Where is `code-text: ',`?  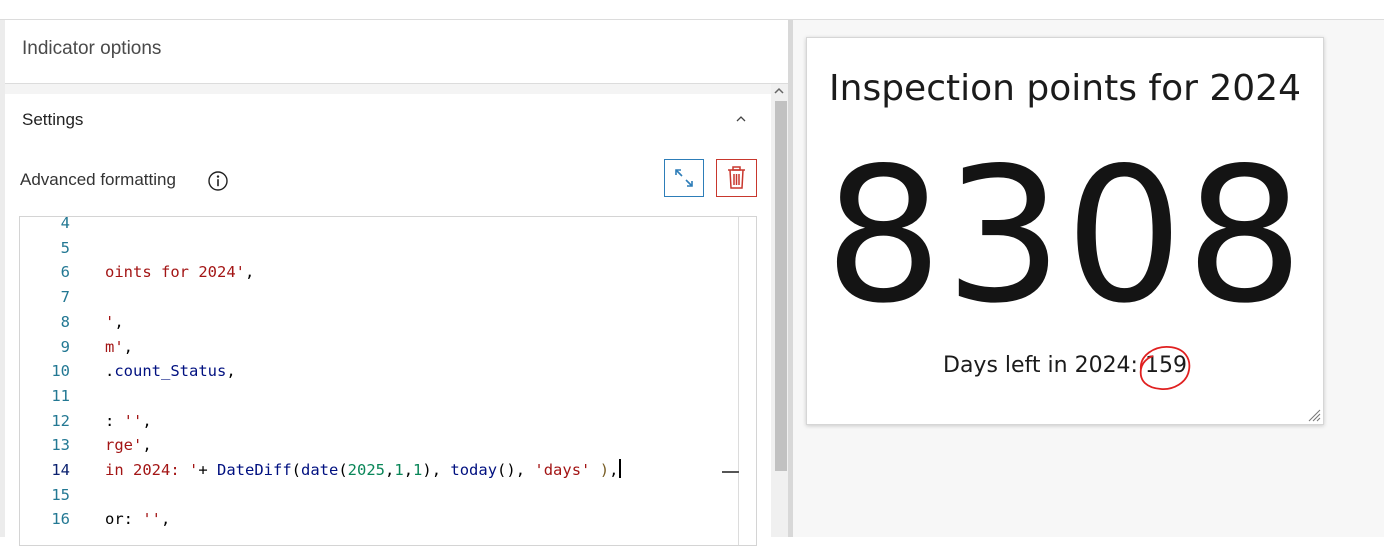 code-text: ', is located at coordinates (114, 322).